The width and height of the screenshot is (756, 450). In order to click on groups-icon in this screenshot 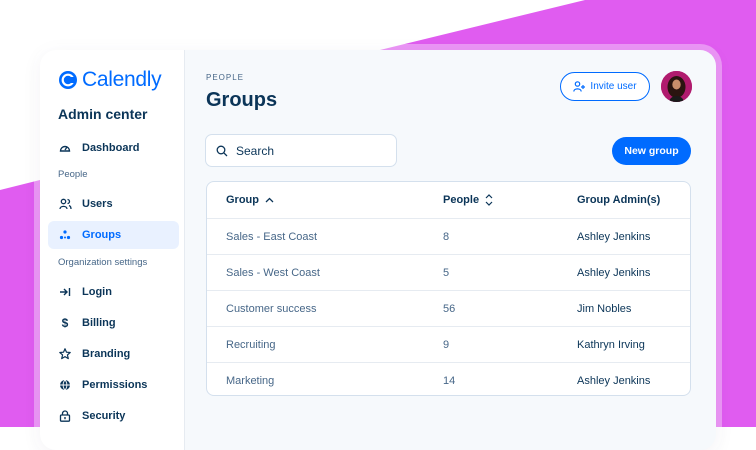, I will do `click(65, 235)`.